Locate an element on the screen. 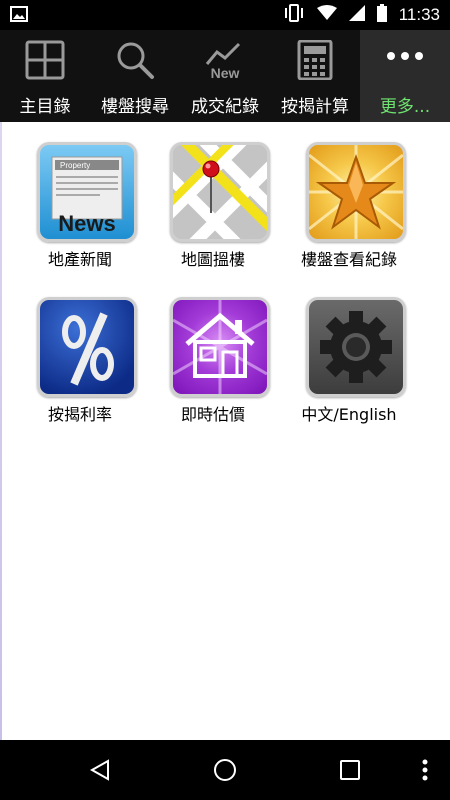  tab-label: 樓盤搜尋 is located at coordinates (135, 107).